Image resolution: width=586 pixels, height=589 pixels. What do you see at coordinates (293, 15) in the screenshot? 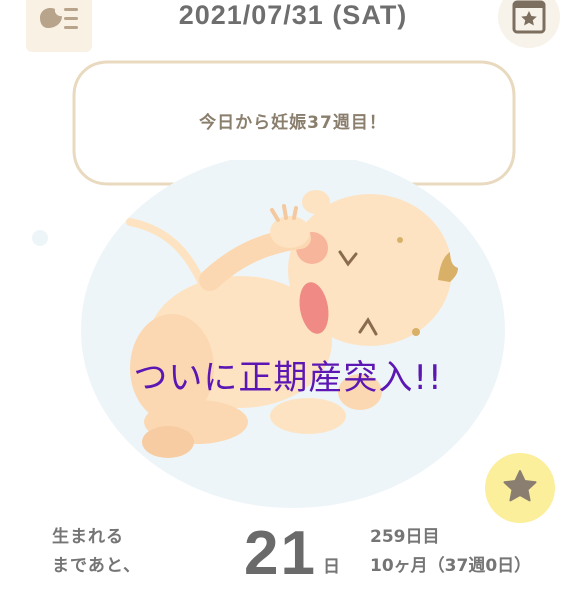
I see `current-date: 2021/07/31 (SAT)` at bounding box center [293, 15].